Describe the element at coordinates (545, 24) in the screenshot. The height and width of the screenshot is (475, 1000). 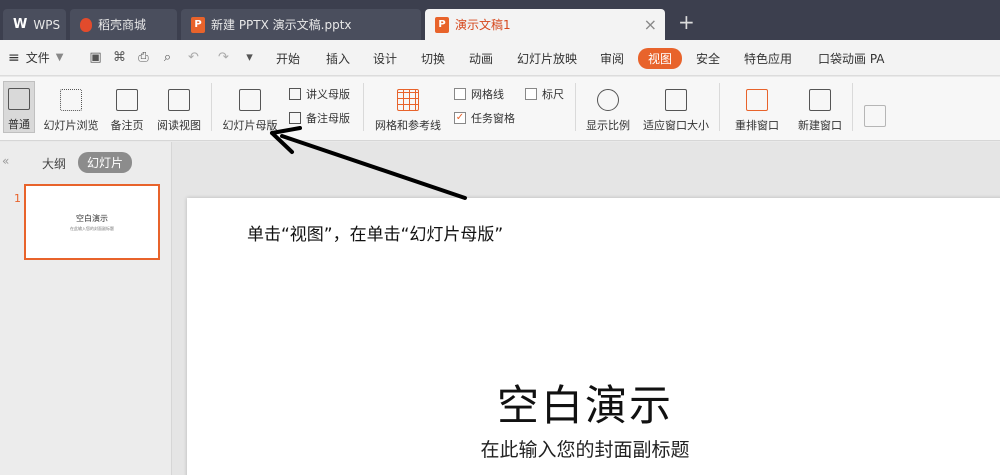
I see `tab-presentation1: P 演示文稿1 ×` at that location.